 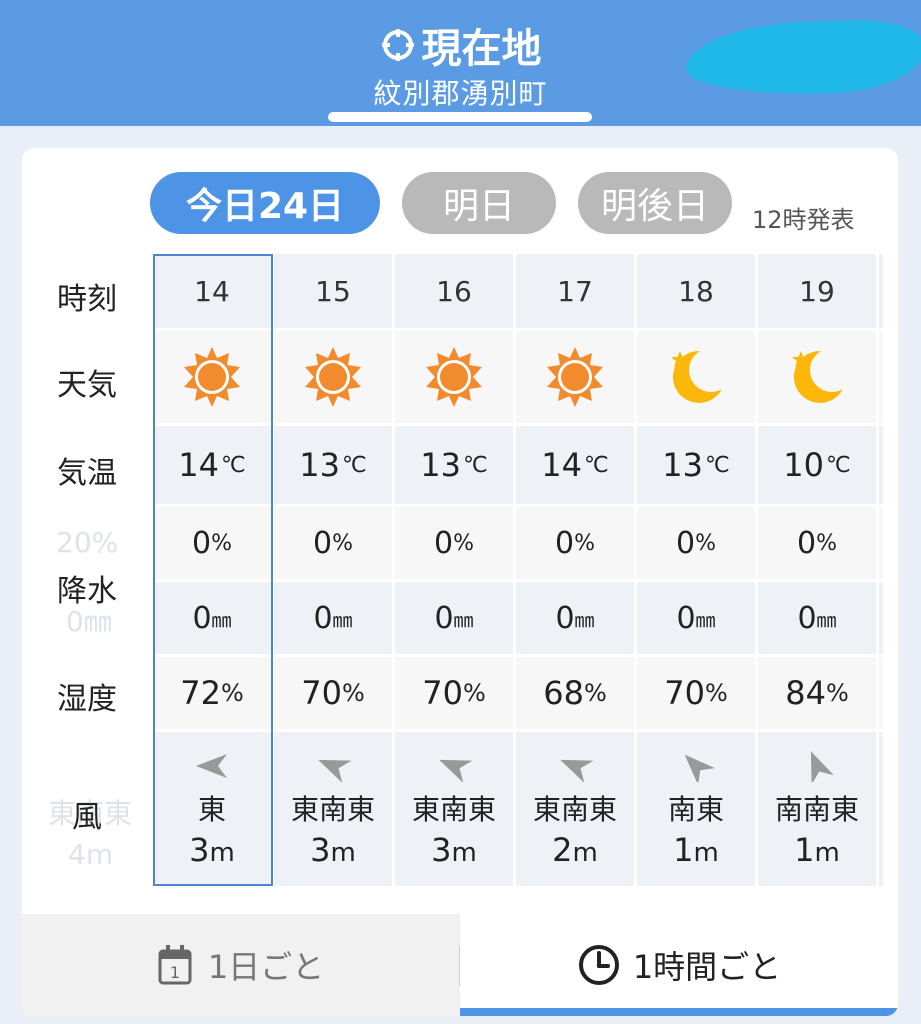 What do you see at coordinates (598, 965) in the screenshot?
I see `clock-icon` at bounding box center [598, 965].